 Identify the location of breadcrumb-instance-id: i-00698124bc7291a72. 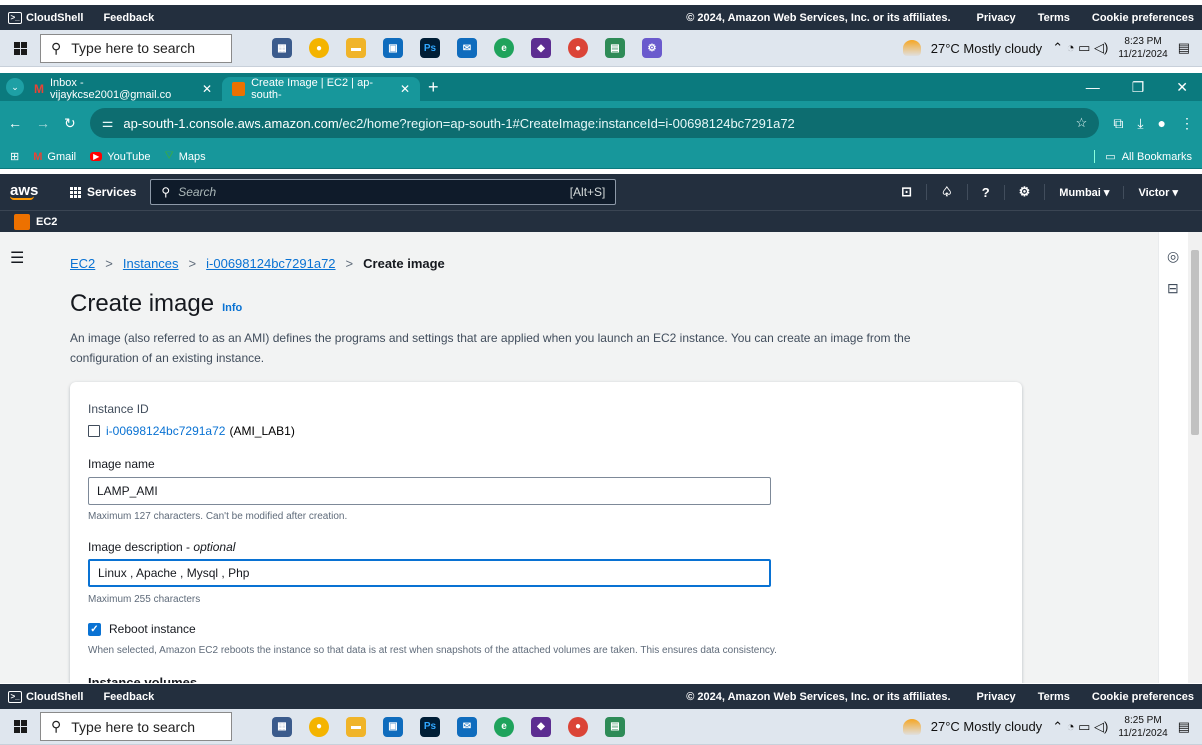
(270, 263).